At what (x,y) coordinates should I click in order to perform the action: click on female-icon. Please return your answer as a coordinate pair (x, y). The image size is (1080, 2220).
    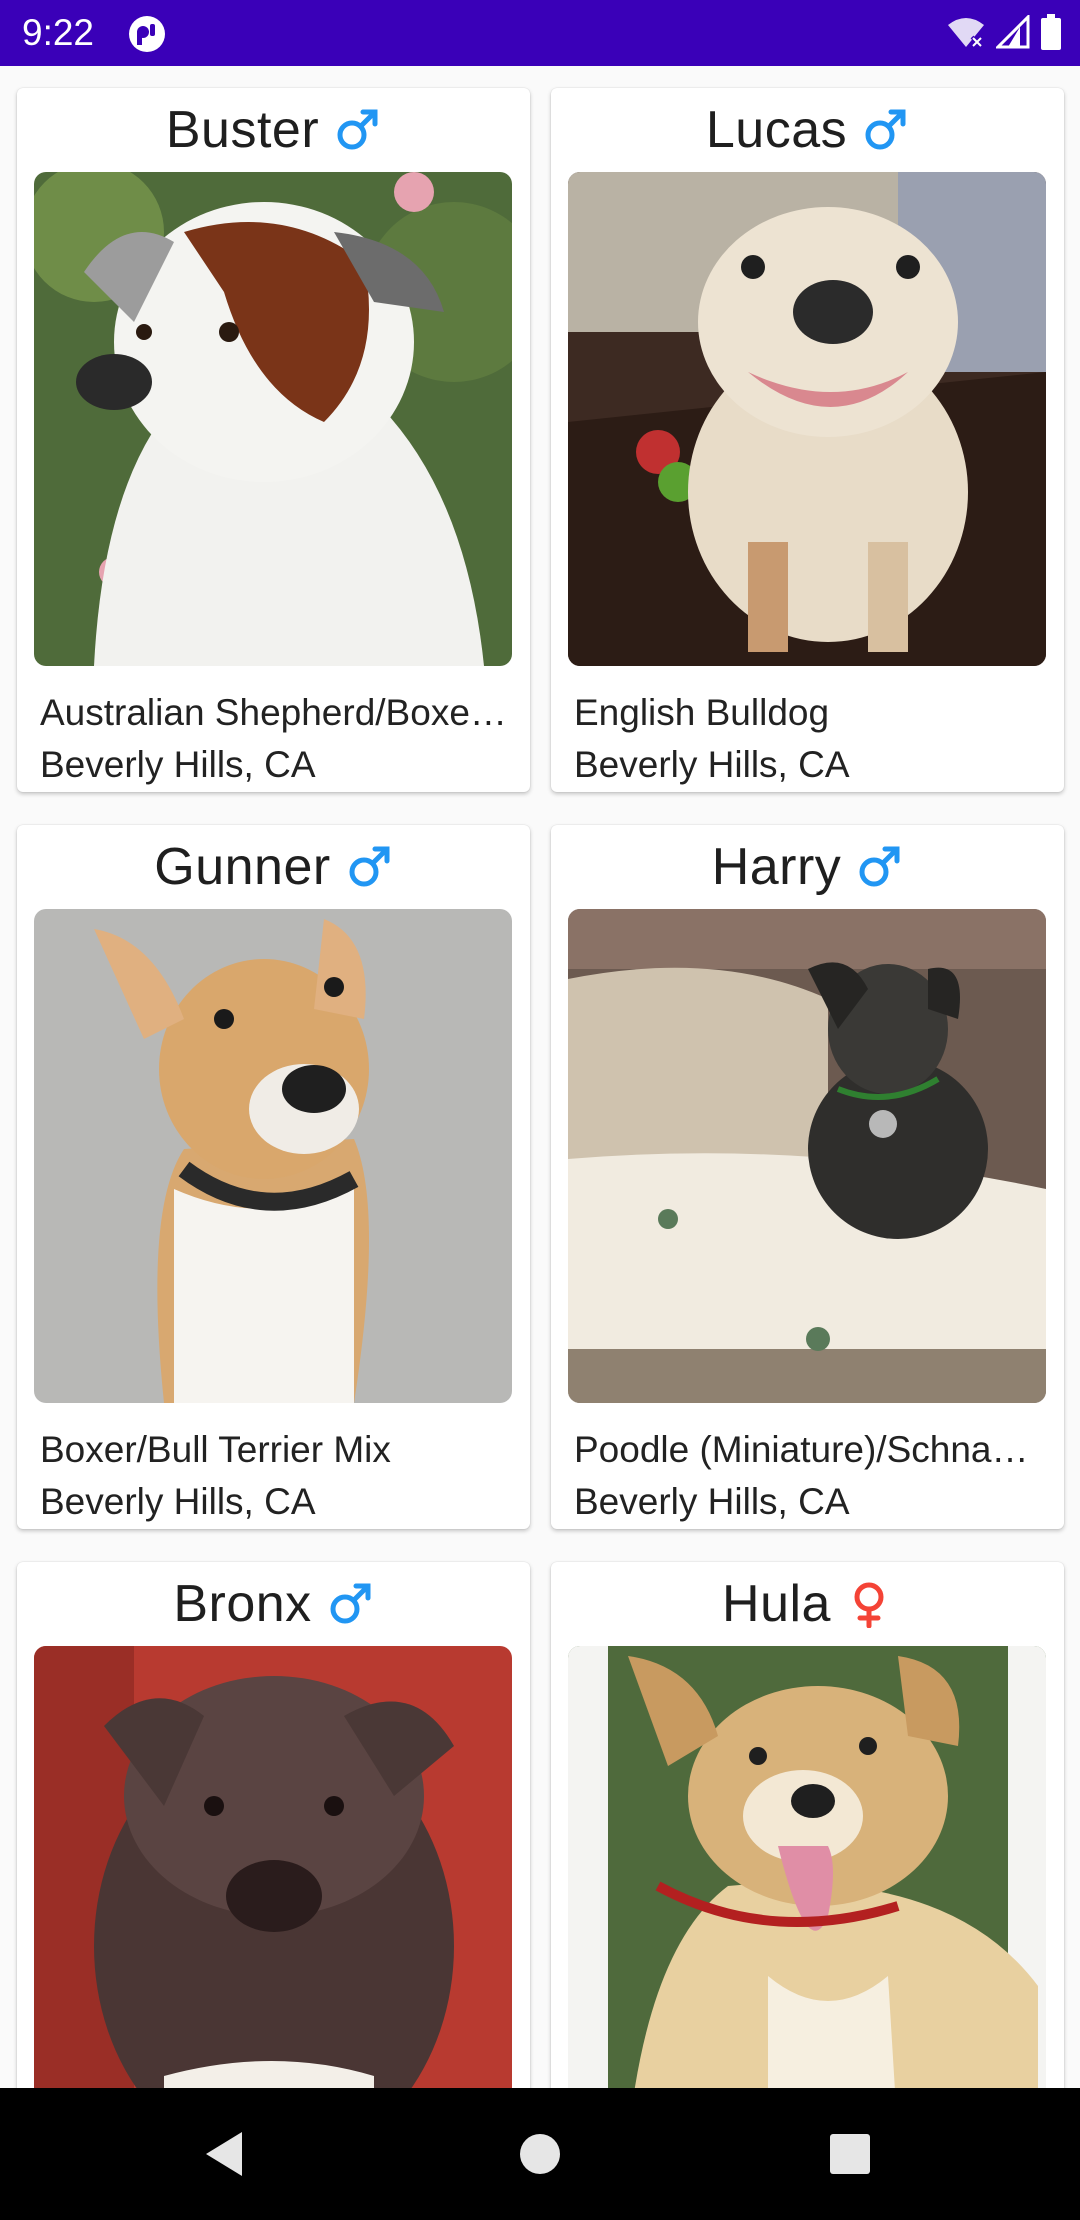
    Looking at the image, I should click on (869, 1605).